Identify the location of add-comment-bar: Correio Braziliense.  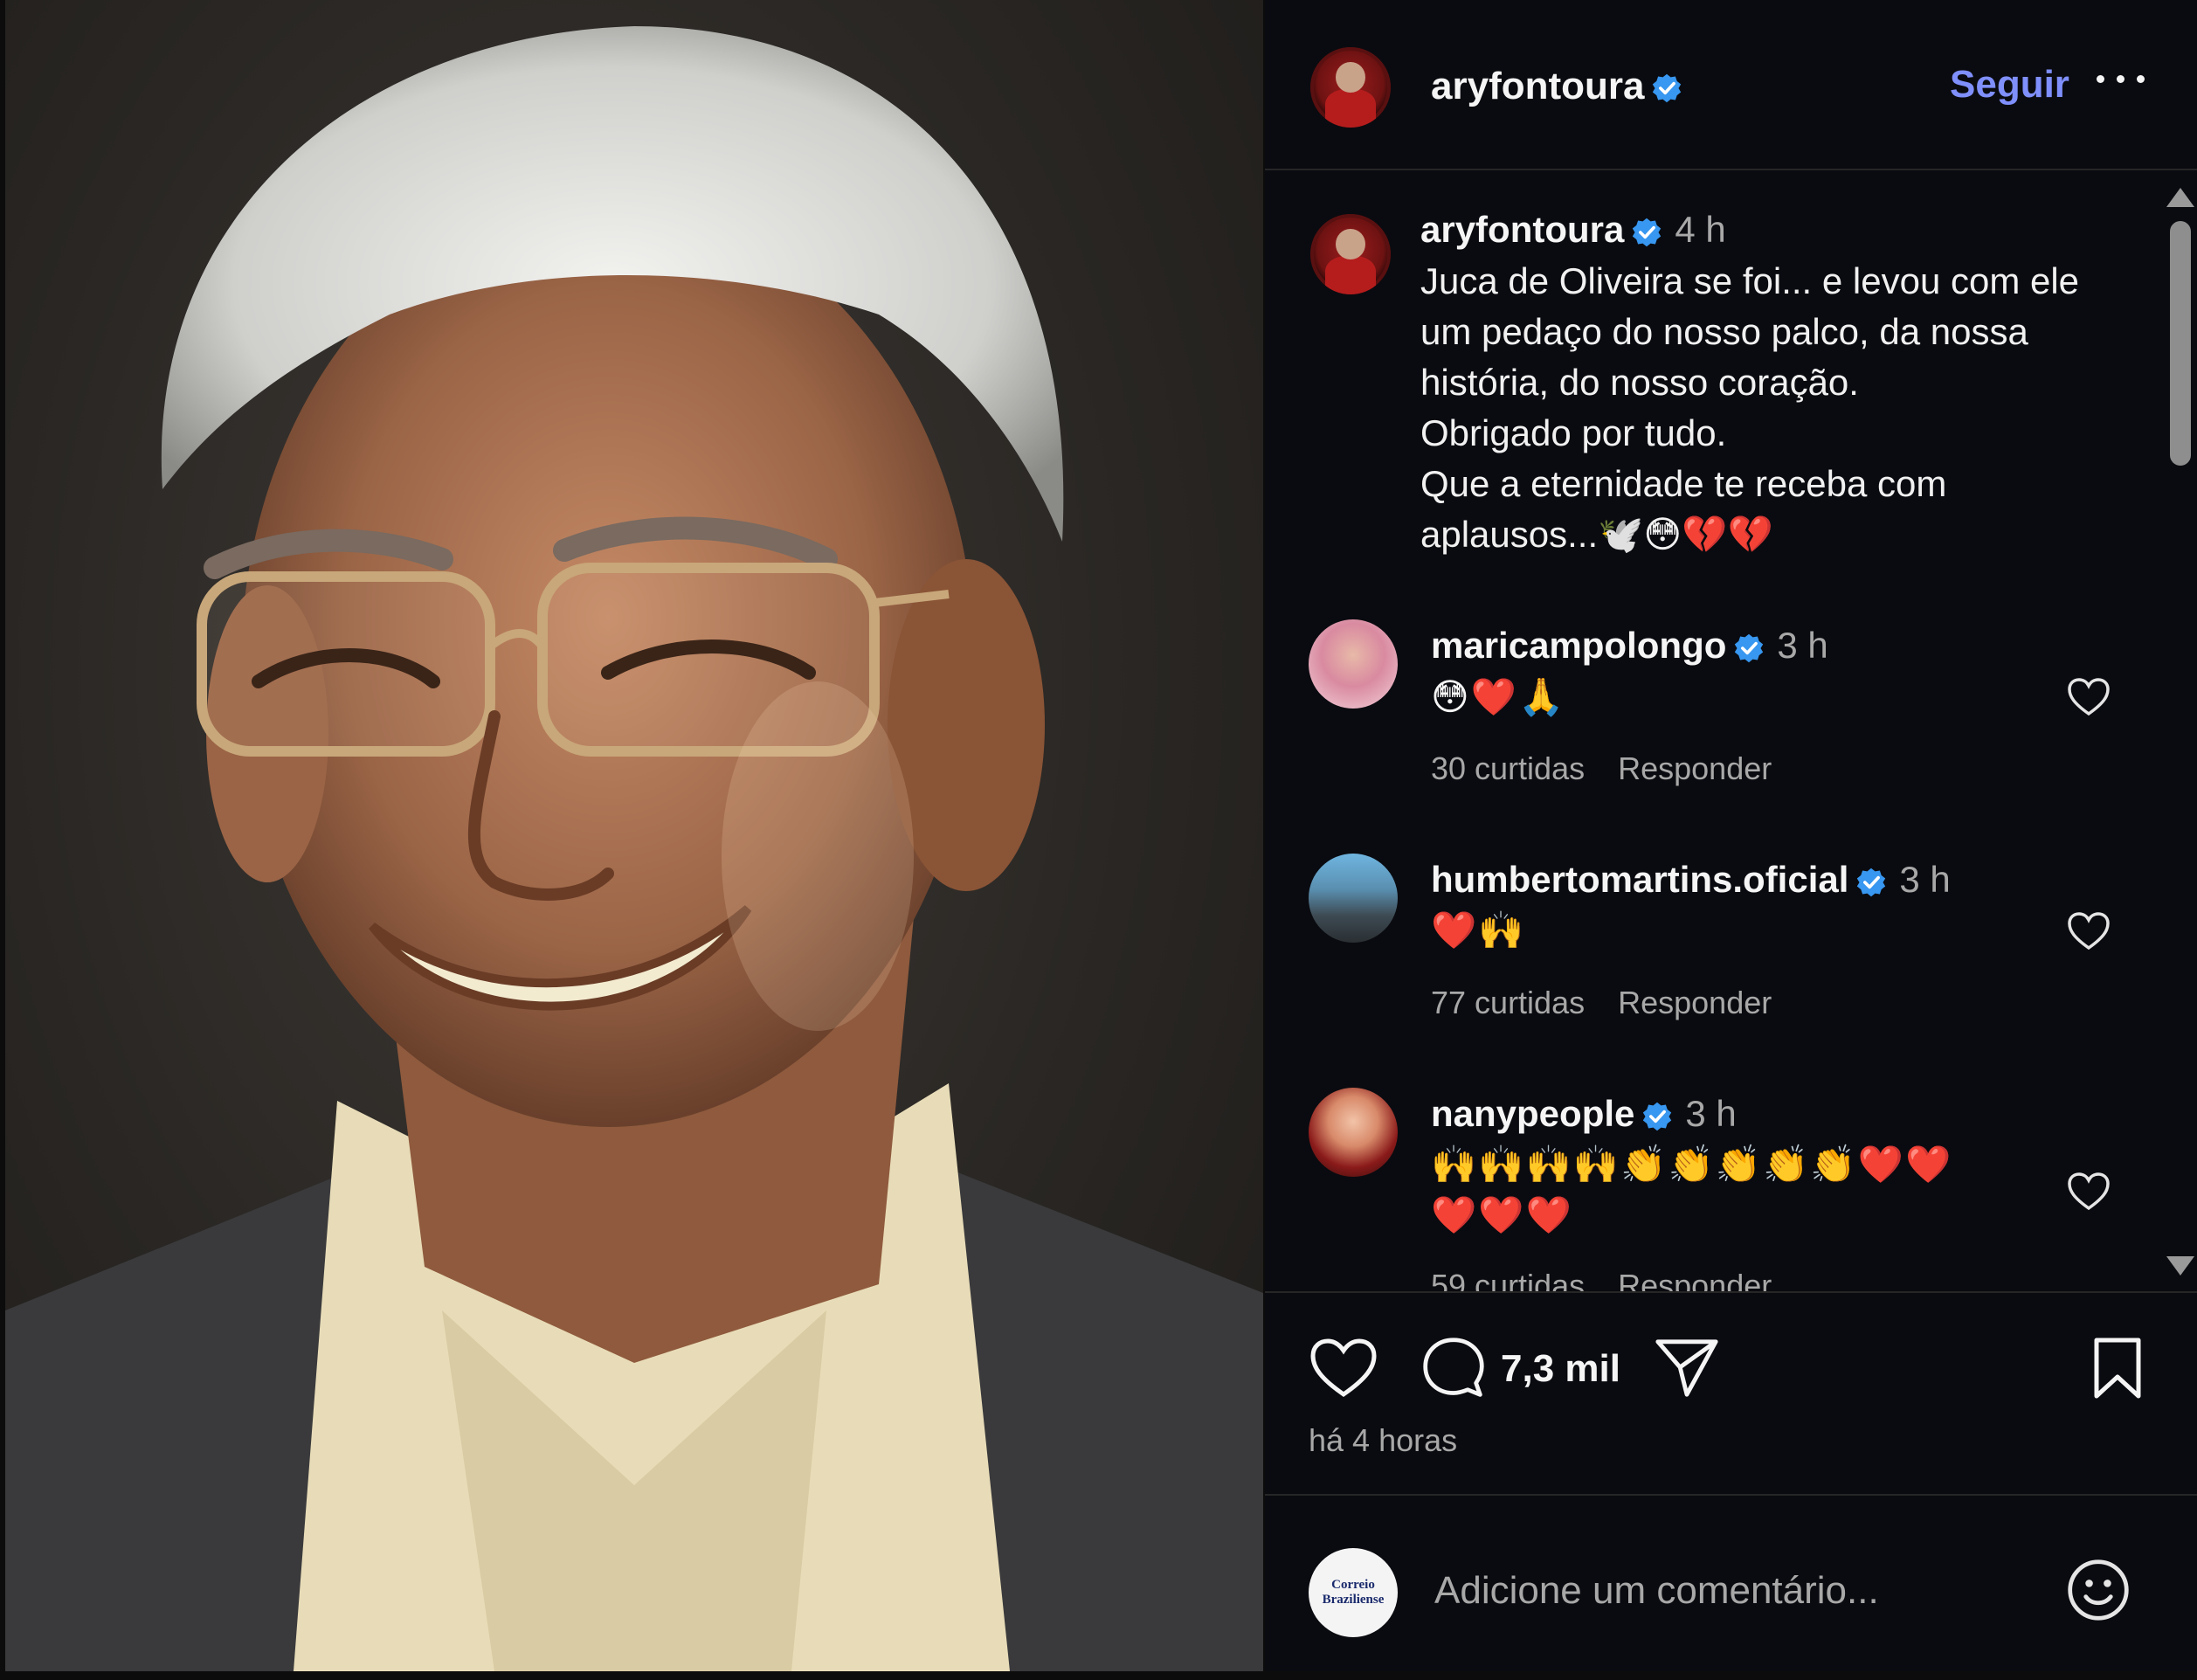
(1731, 1583).